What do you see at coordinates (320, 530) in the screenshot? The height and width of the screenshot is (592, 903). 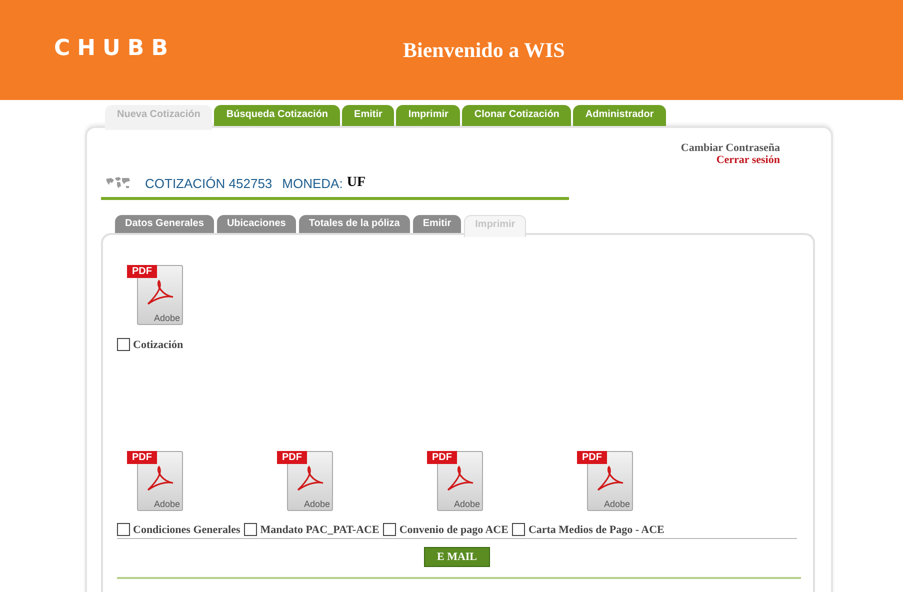 I see `document-label: Mandato PAC_PAT-ACE` at bounding box center [320, 530].